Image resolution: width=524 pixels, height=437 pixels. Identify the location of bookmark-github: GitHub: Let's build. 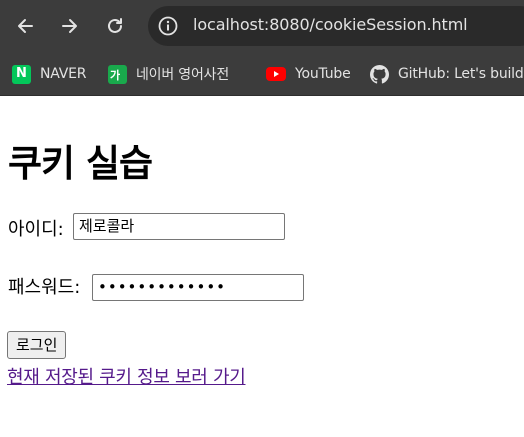
(447, 74).